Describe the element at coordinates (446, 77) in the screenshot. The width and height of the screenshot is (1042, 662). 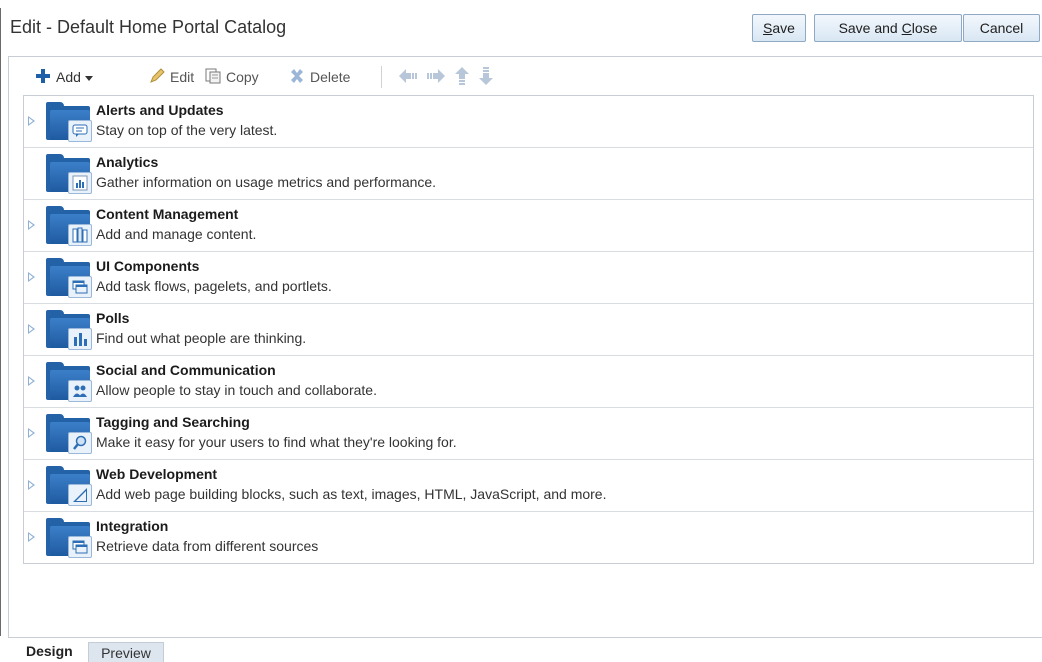
I see `move-controls` at that location.